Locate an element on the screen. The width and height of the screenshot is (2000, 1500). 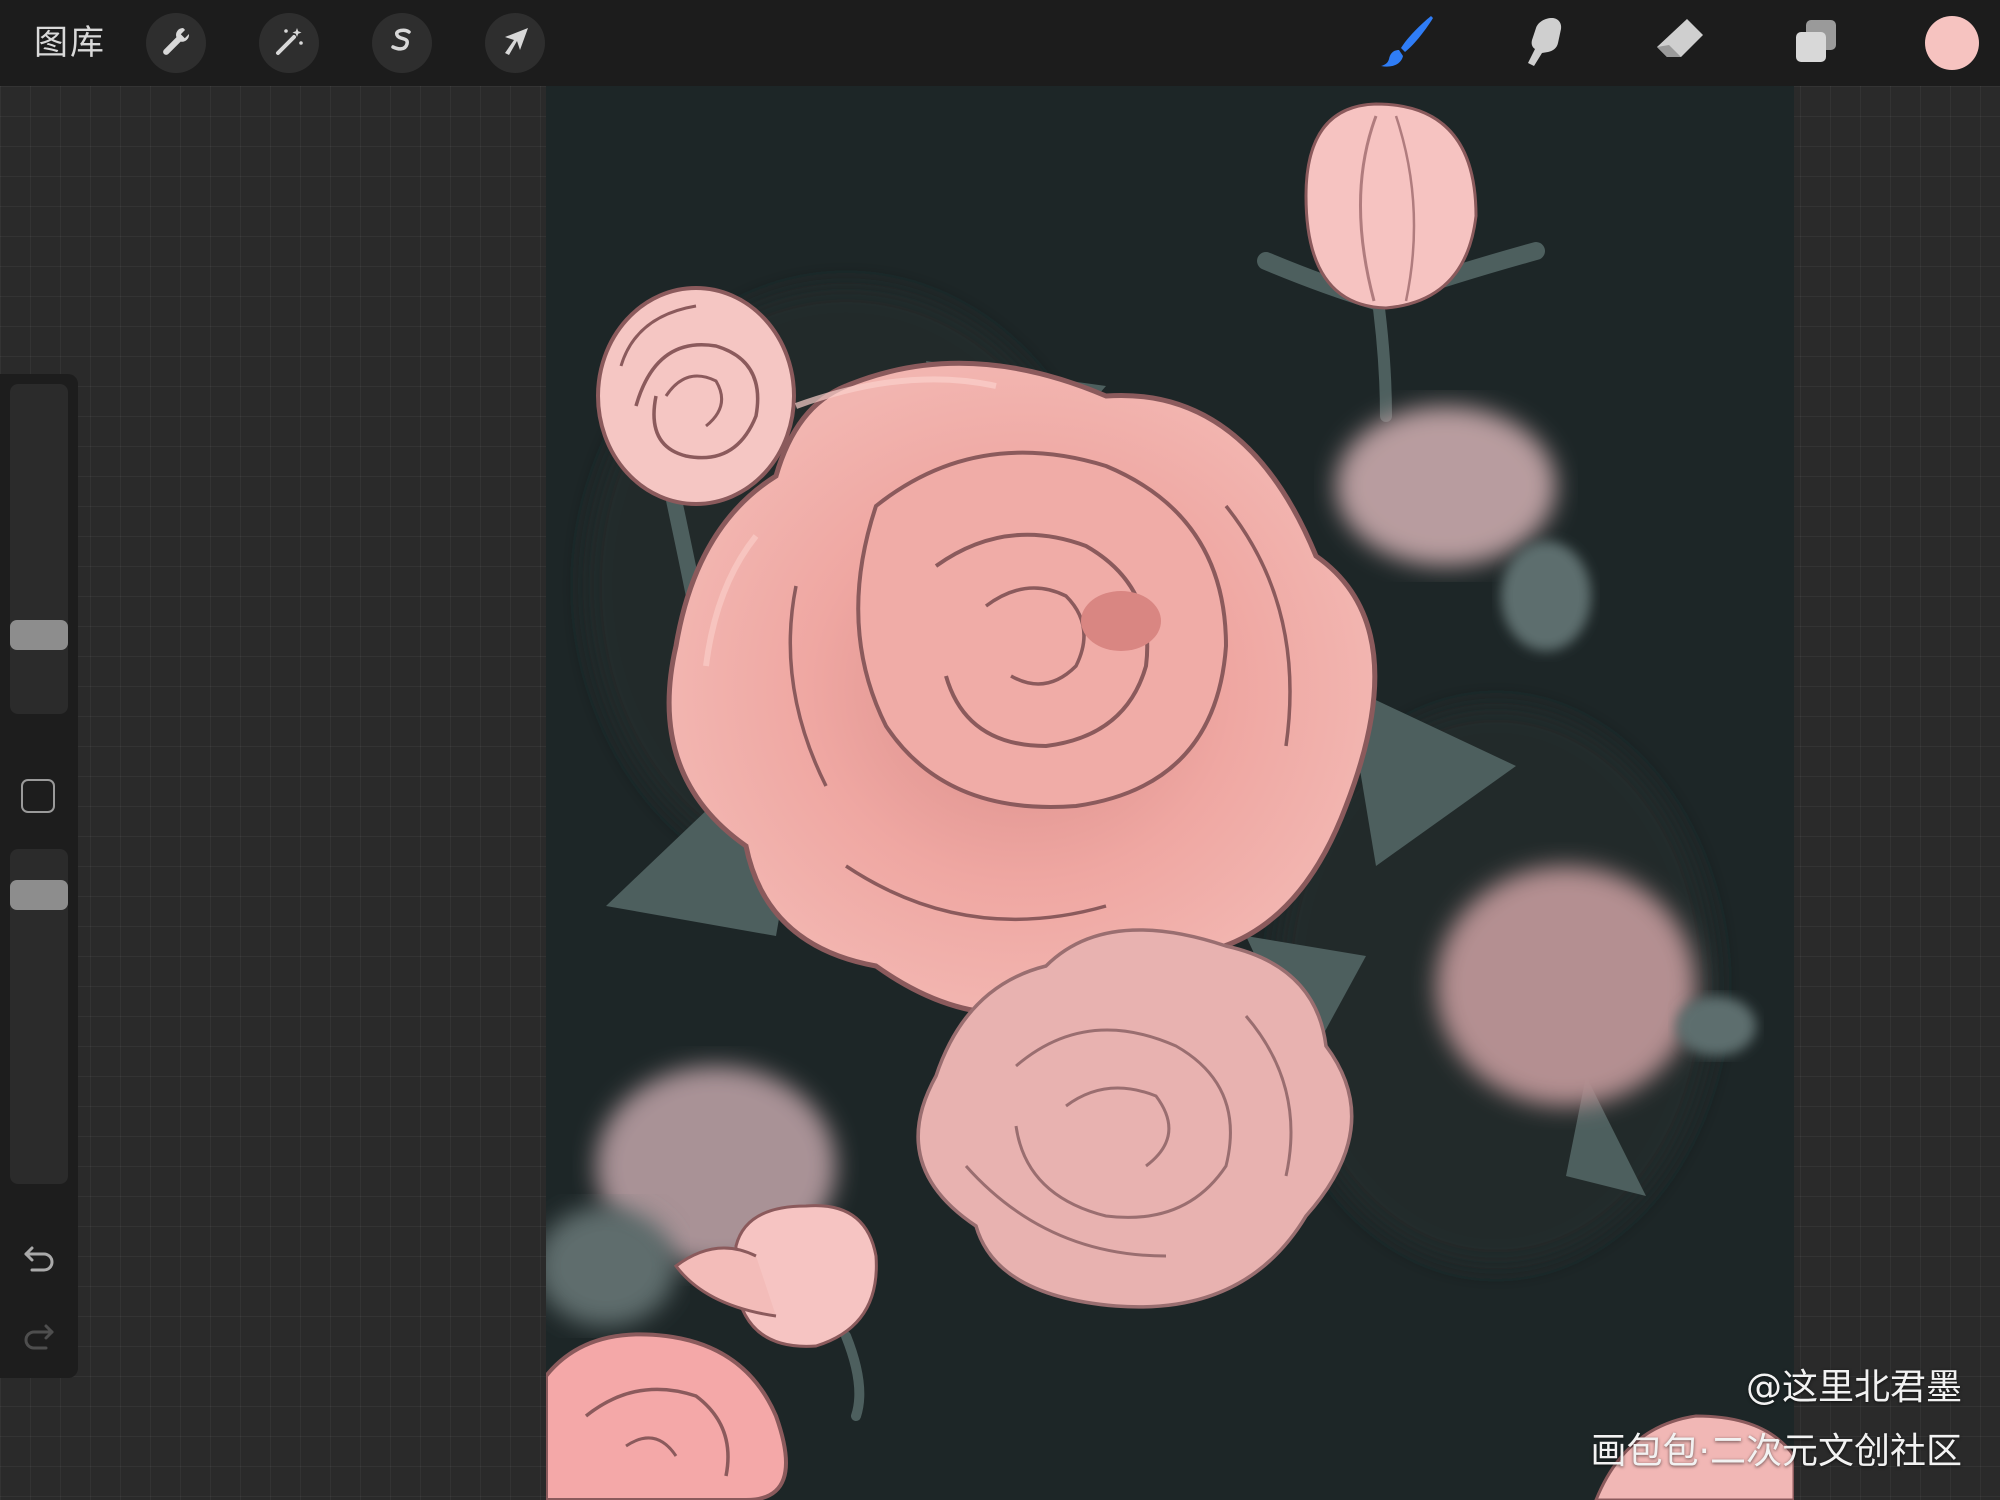
small-rose is located at coordinates (696, 396).